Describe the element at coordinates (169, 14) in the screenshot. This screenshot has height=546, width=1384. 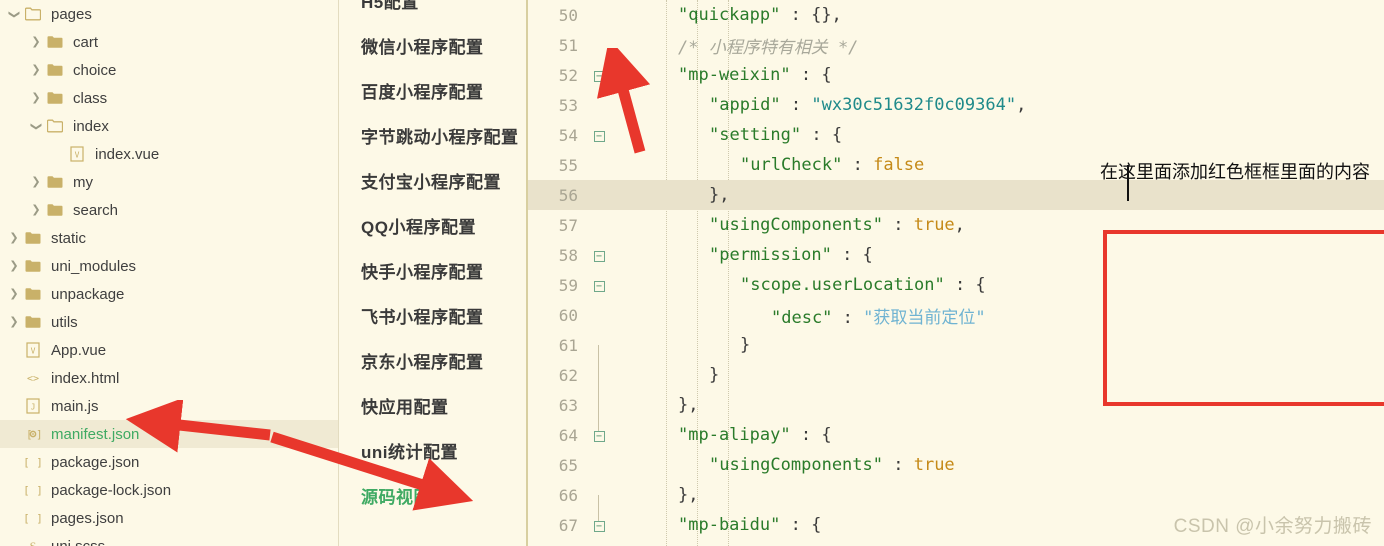
I see `tree-folder-pages: ❯ pages` at that location.